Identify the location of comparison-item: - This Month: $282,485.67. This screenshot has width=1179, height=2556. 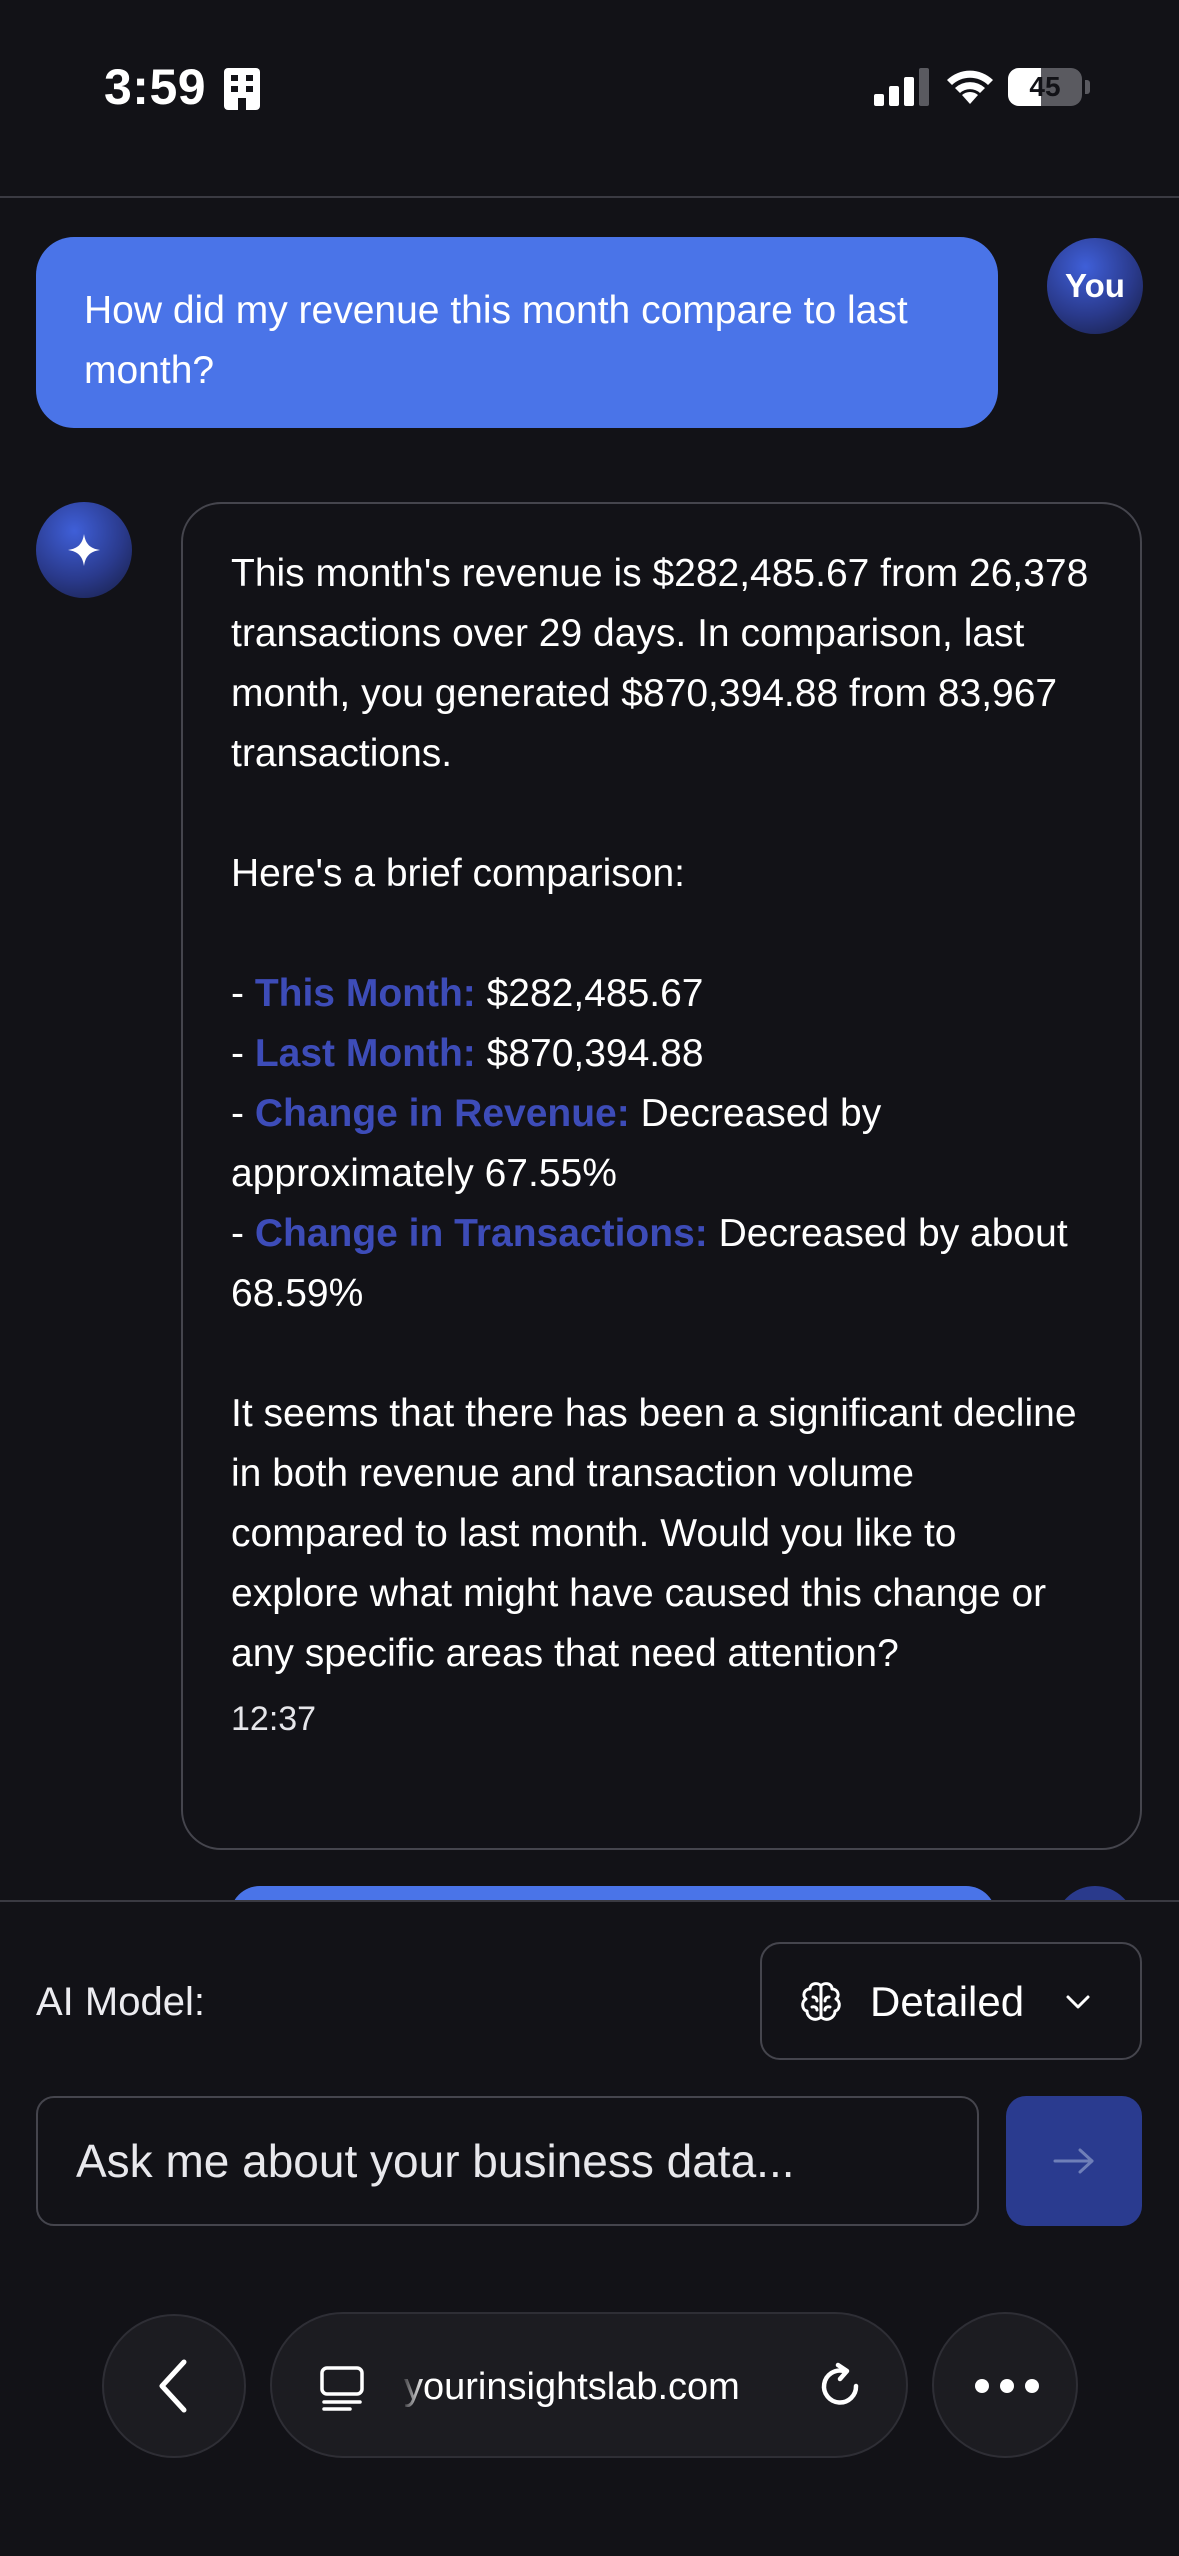
(467, 993).